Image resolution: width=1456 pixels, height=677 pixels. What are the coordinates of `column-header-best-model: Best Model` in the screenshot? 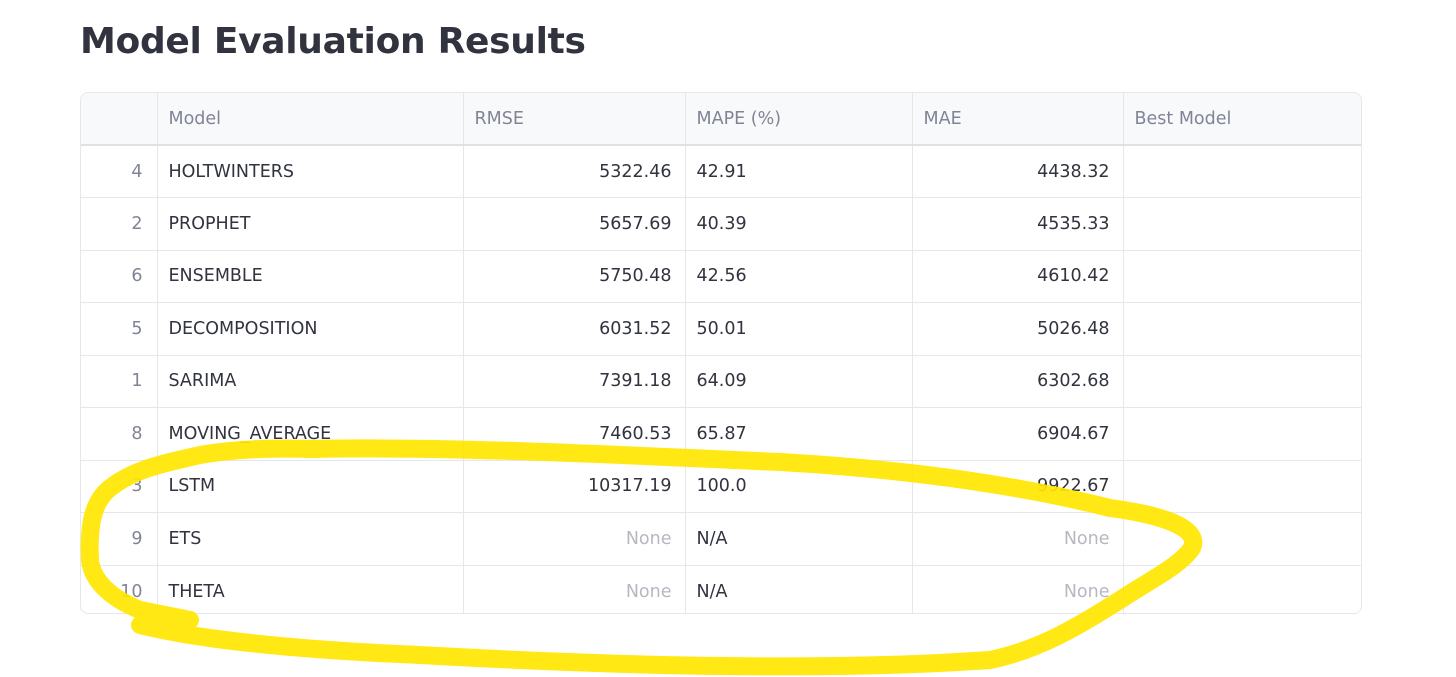 It's located at (1242, 119).